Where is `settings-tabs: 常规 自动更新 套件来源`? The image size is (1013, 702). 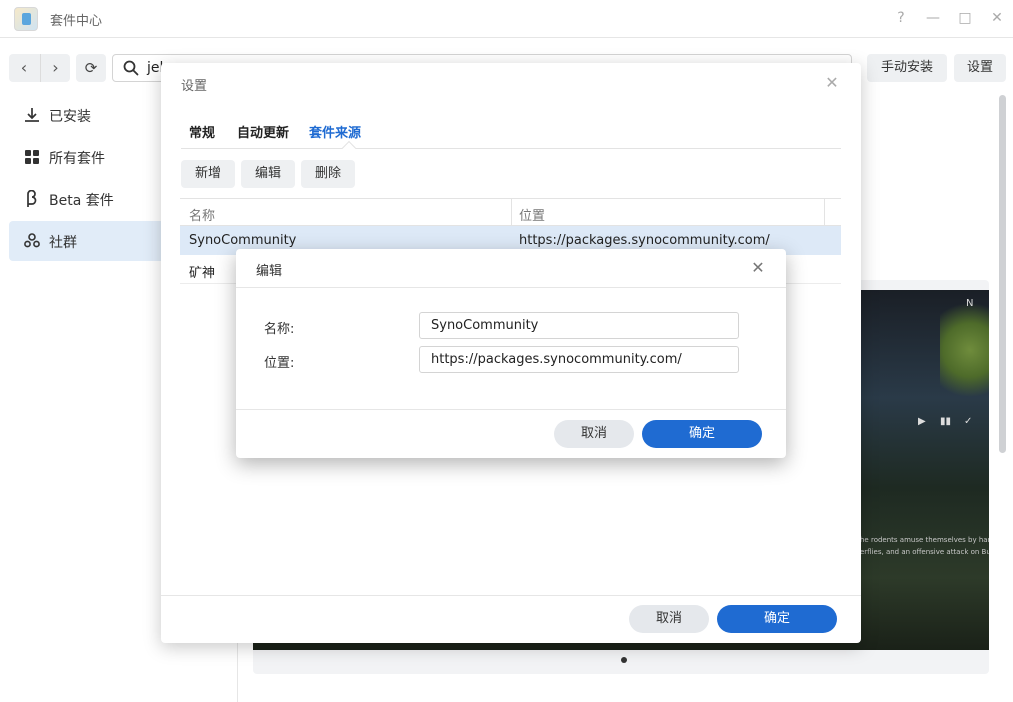 settings-tabs: 常规 自动更新 套件来源 is located at coordinates (511, 133).